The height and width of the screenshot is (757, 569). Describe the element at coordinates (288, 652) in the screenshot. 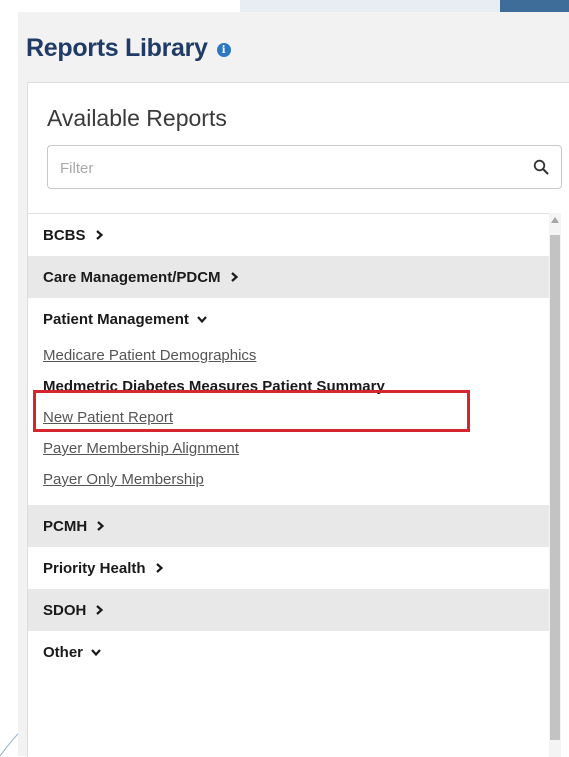

I see `category-other: Other` at that location.